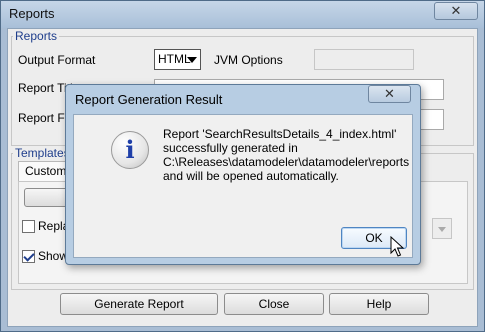  Describe the element at coordinates (242, 14) in the screenshot. I see `window-titlebar: Reports ✕` at that location.